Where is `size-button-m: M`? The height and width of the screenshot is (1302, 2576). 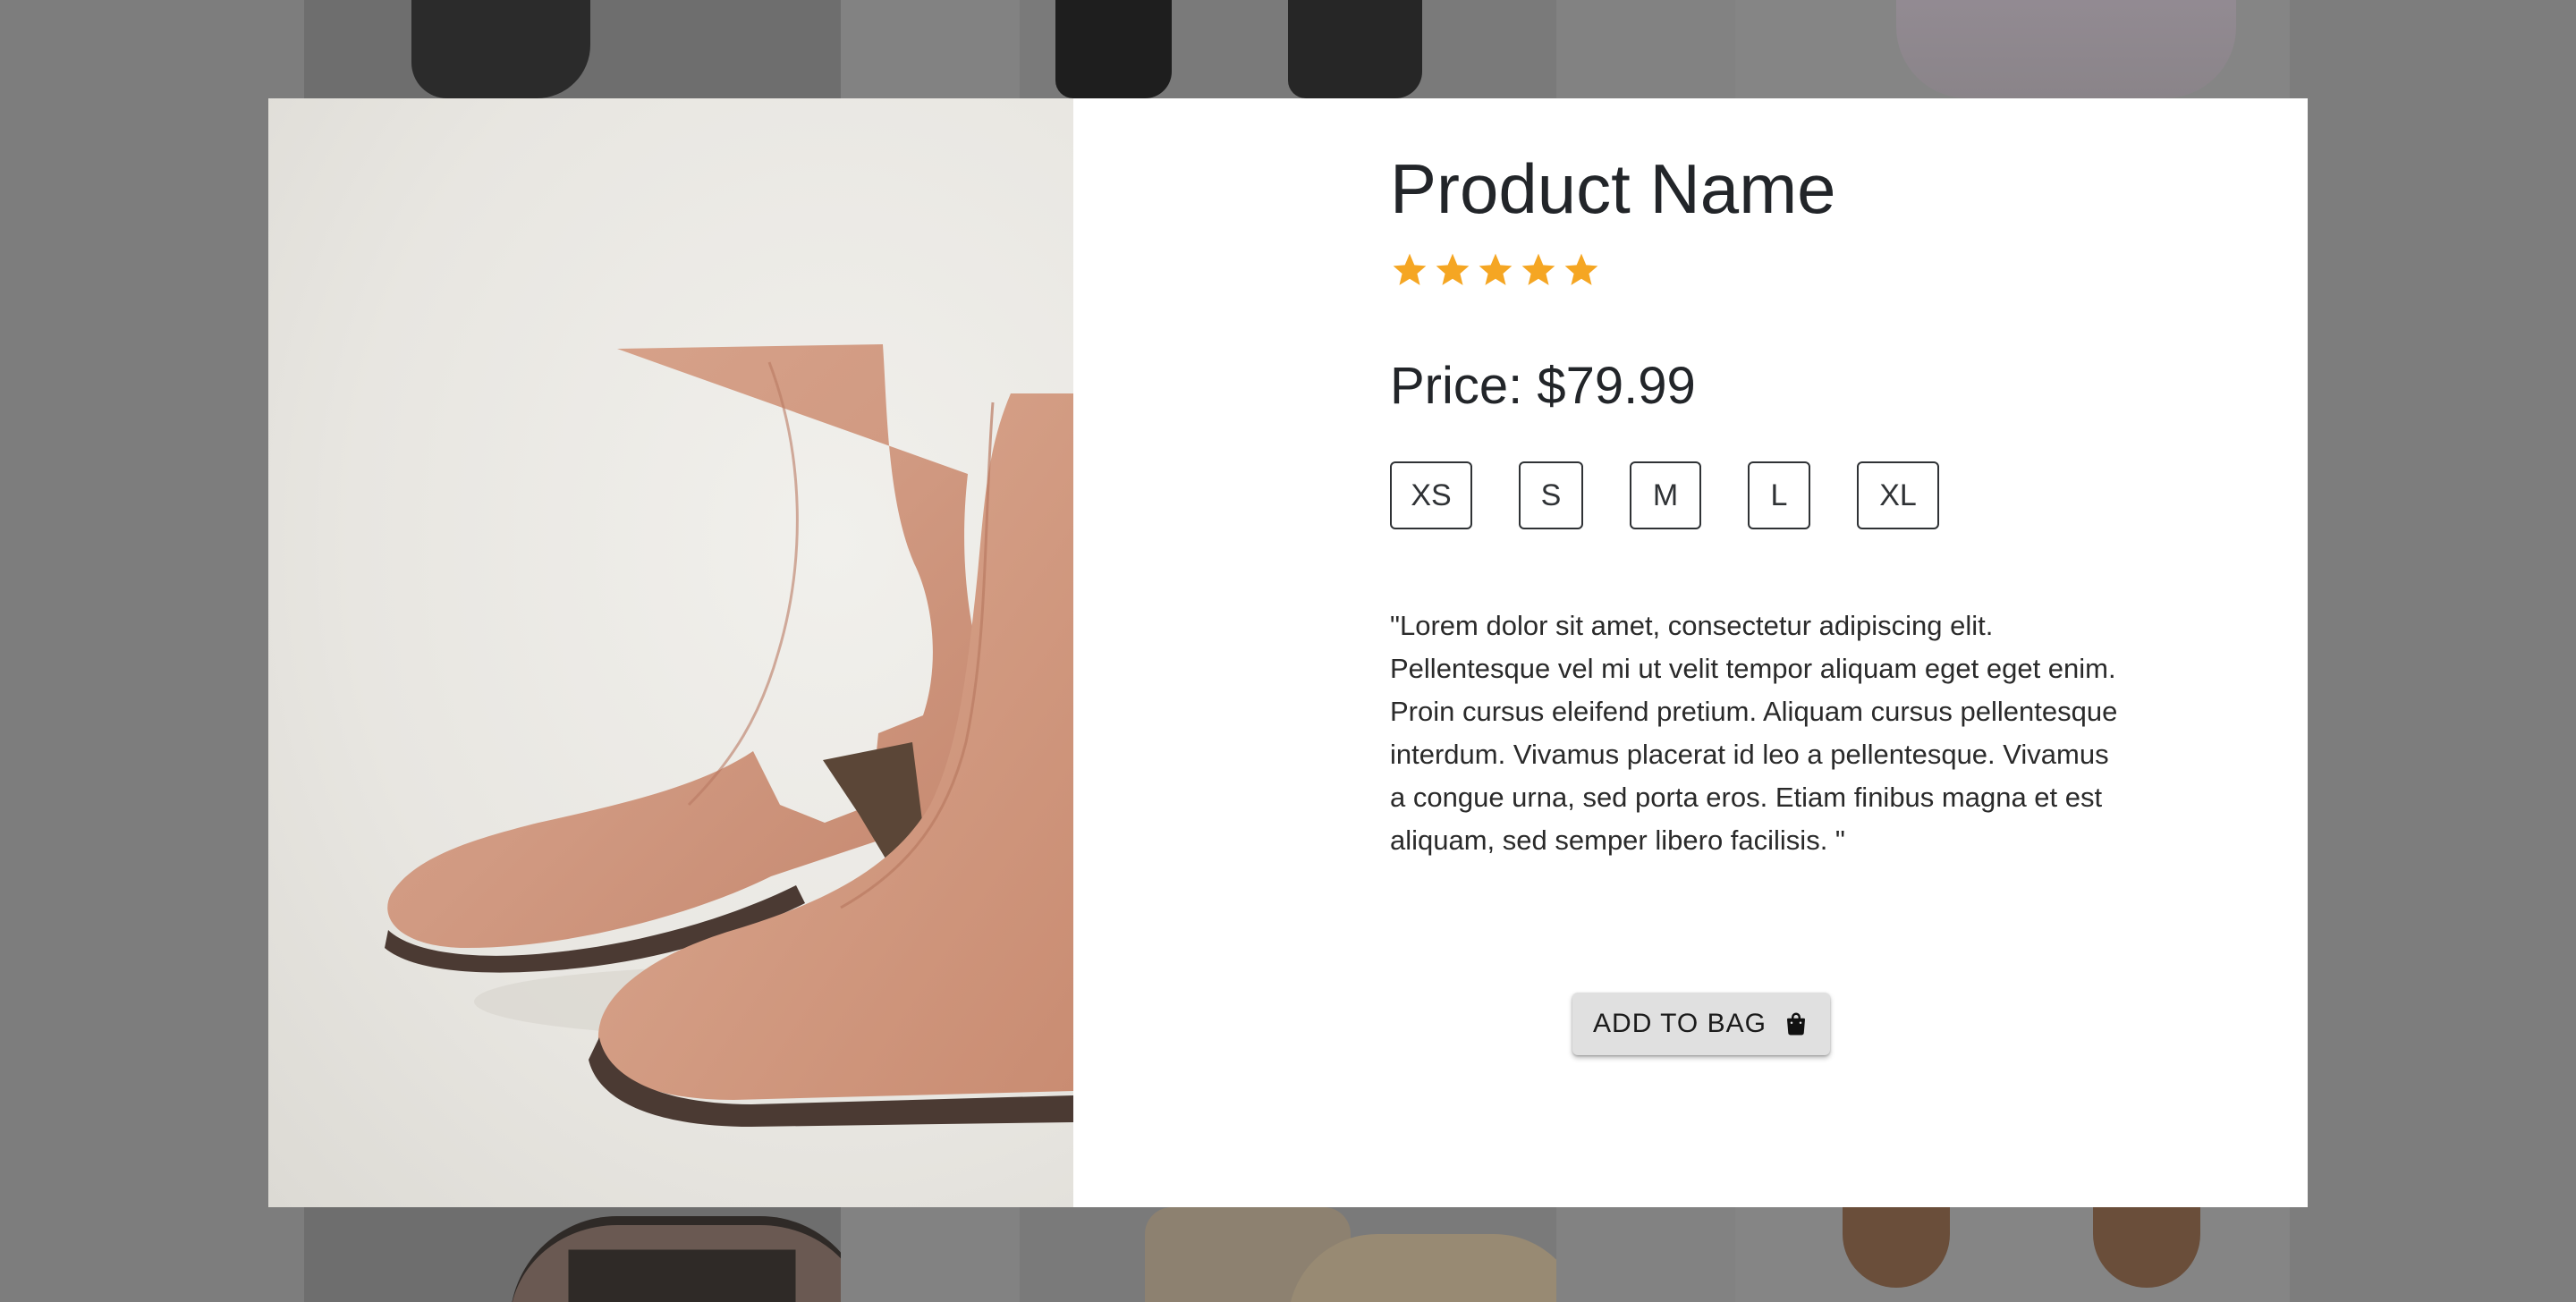
size-button-m: M is located at coordinates (1665, 495).